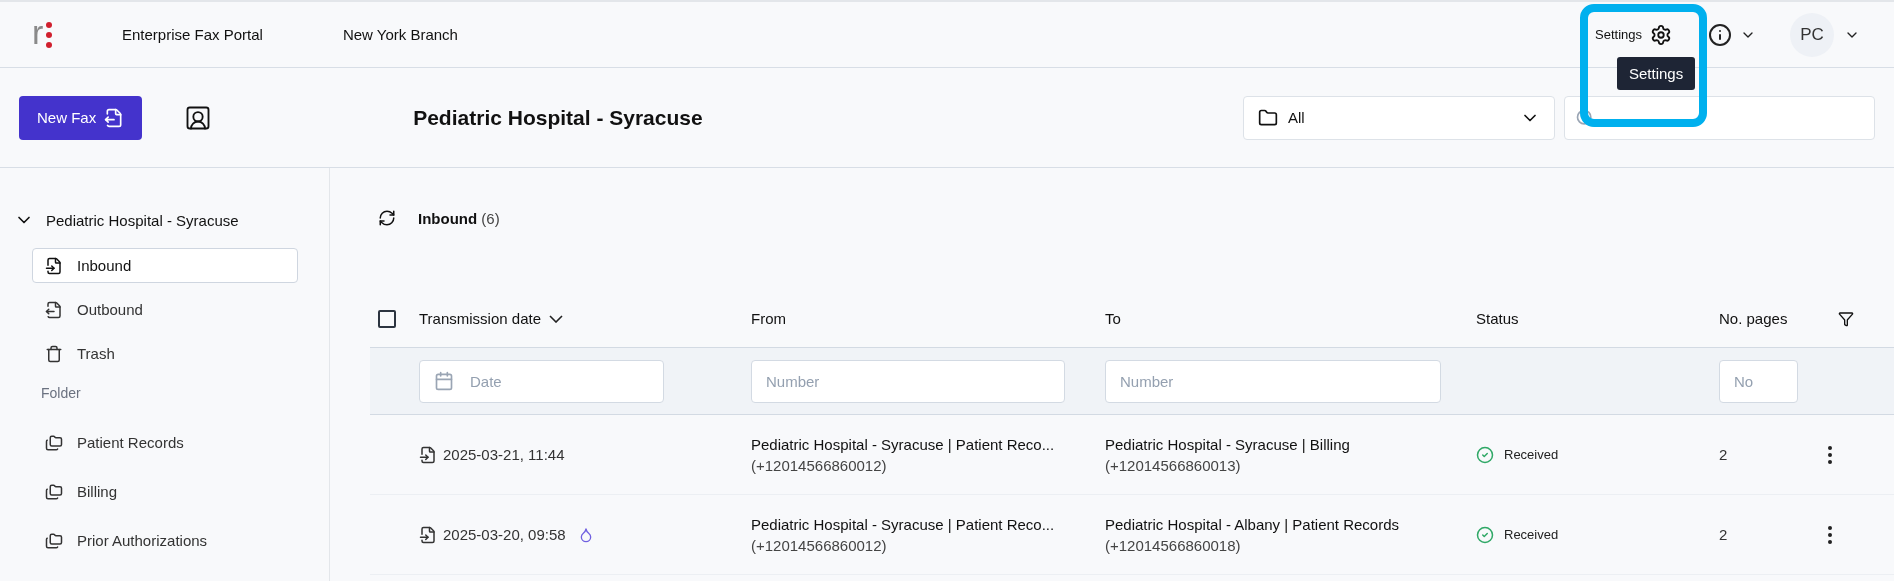  I want to click on app-title: Enterprise Fax Portal, so click(192, 34).